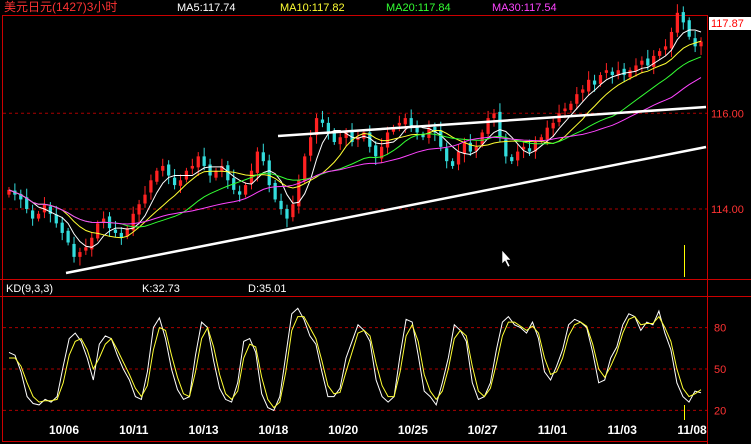  Describe the element at coordinates (553, 430) in the screenshot. I see `x-tick-label: 11/01` at that location.